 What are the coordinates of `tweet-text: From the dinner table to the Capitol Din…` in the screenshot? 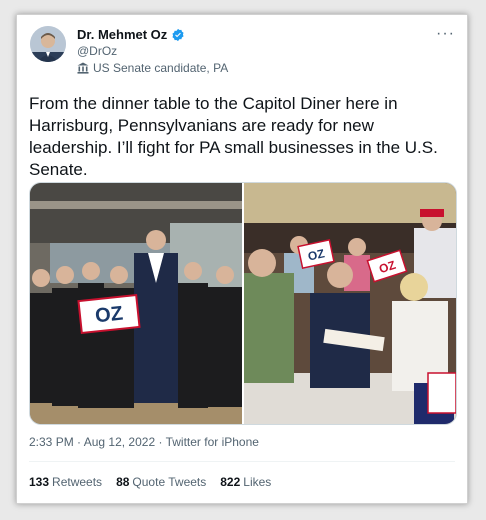 It's located at (233, 136).